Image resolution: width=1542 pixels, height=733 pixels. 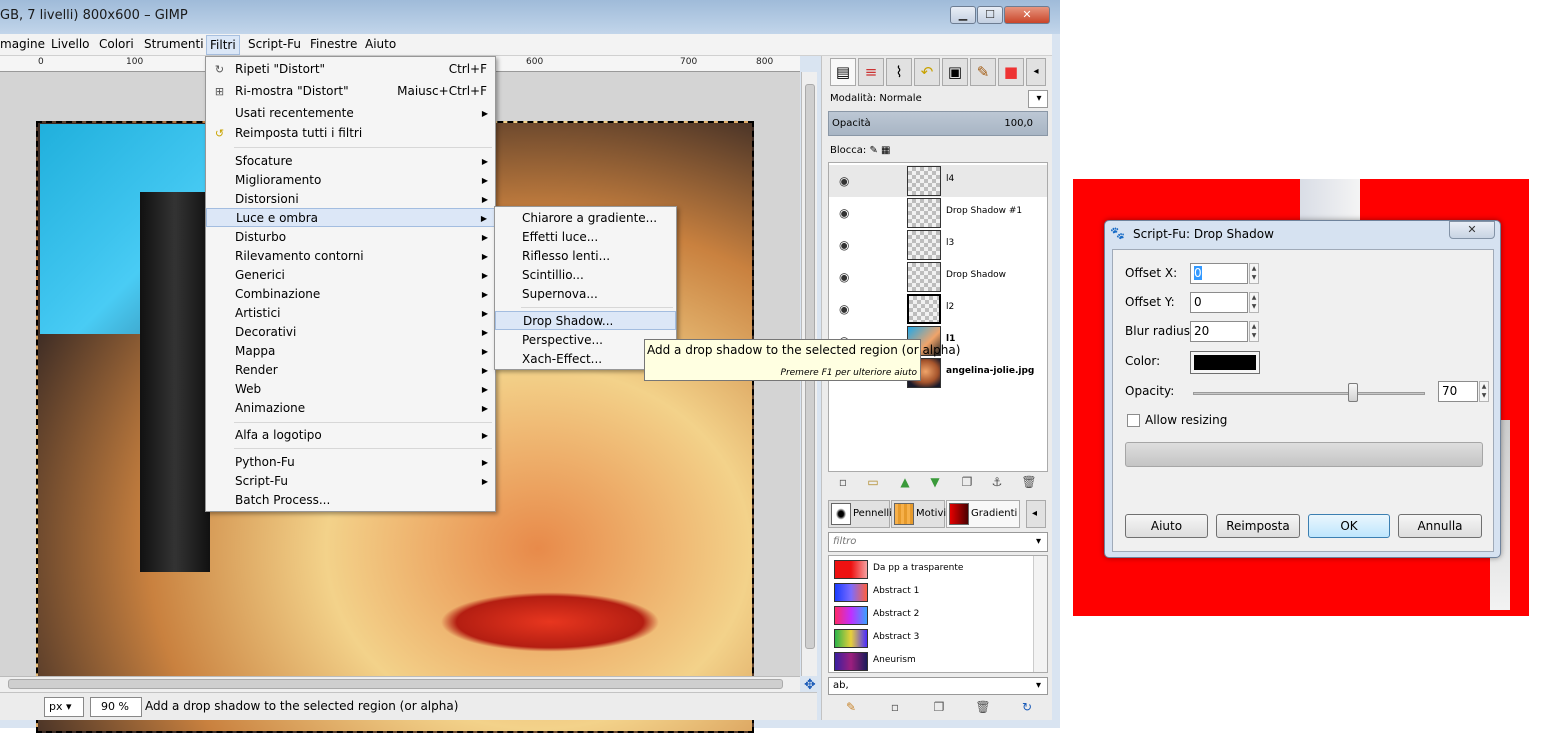 I want to click on menu-category: Animazione ▶, so click(x=350, y=408).